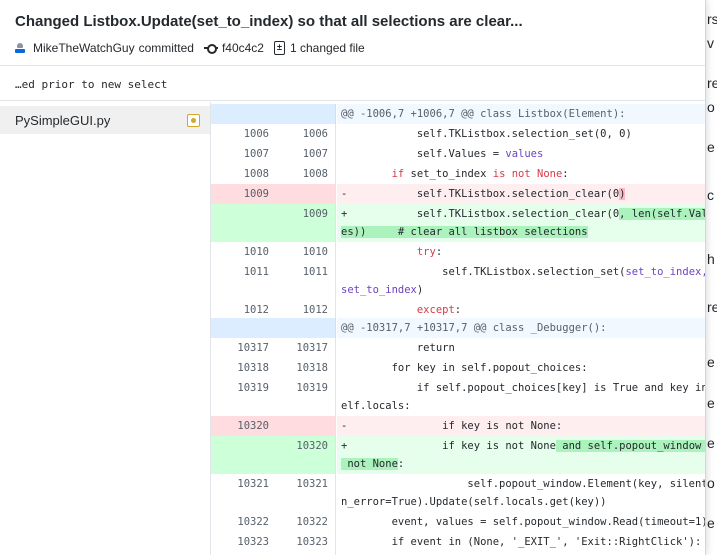 The image size is (717, 555). I want to click on line-number-old: 10318, so click(242, 368).